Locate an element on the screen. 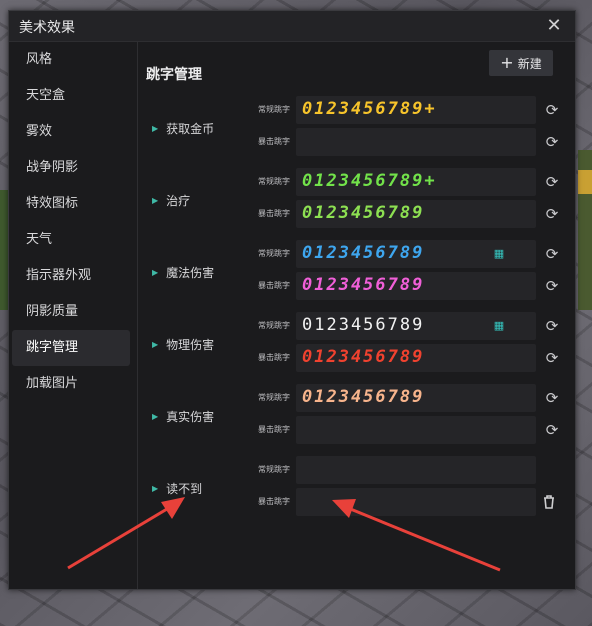 This screenshot has height=626, width=592. normal-text-row: 常规跳字 0123456789 ⟳ is located at coordinates (413, 398).